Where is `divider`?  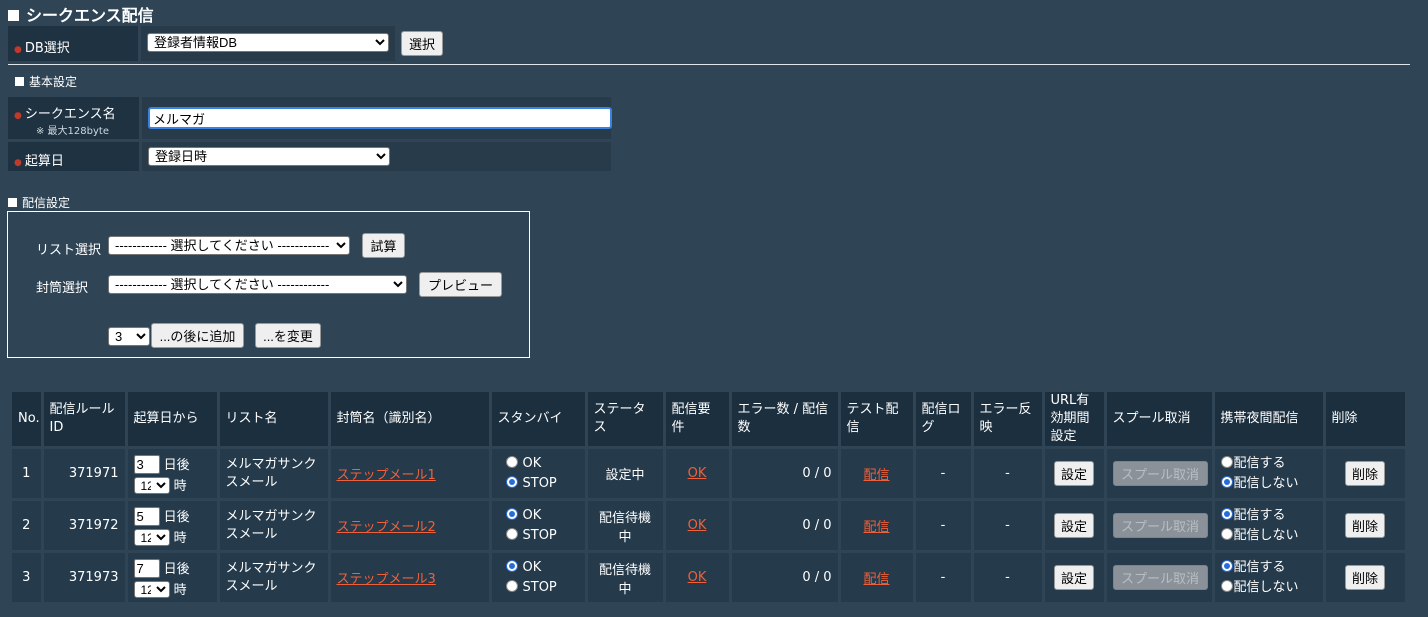 divider is located at coordinates (709, 64).